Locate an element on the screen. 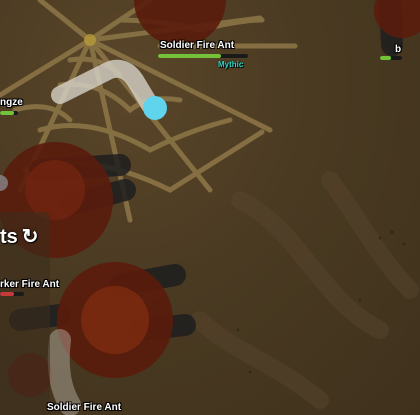  petal-fragment is located at coordinates (4, 183).